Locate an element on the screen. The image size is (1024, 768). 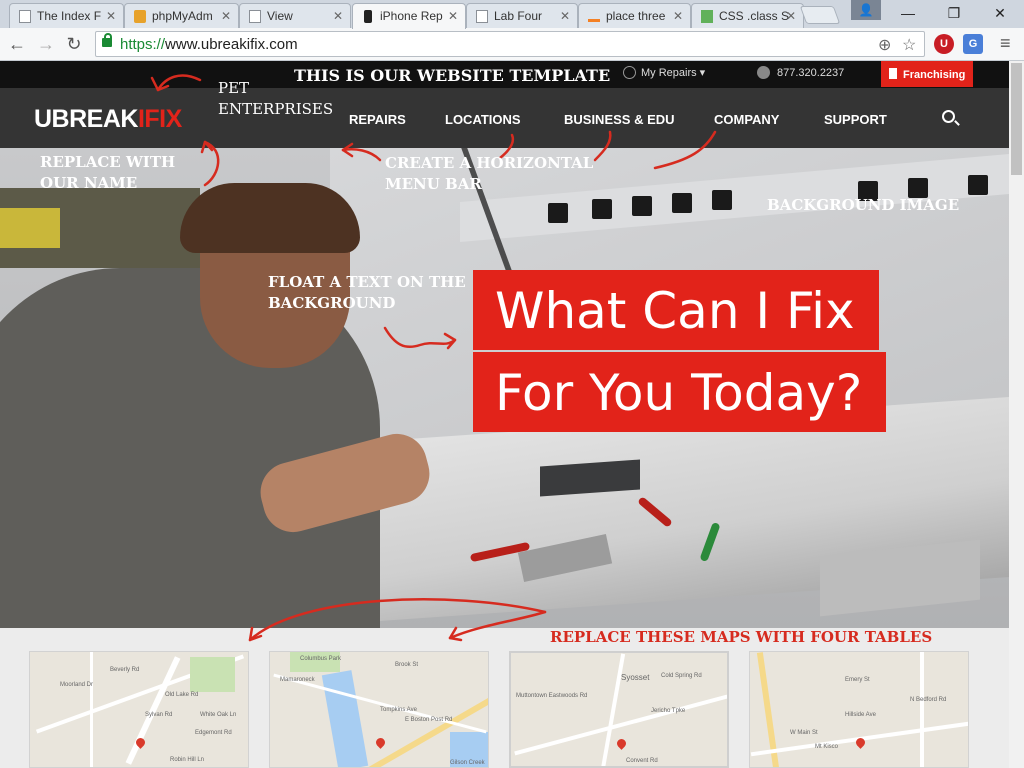
annotation-float-text: FLOAT A TEXT ON THE BACKGROUND is located at coordinates (367, 292).